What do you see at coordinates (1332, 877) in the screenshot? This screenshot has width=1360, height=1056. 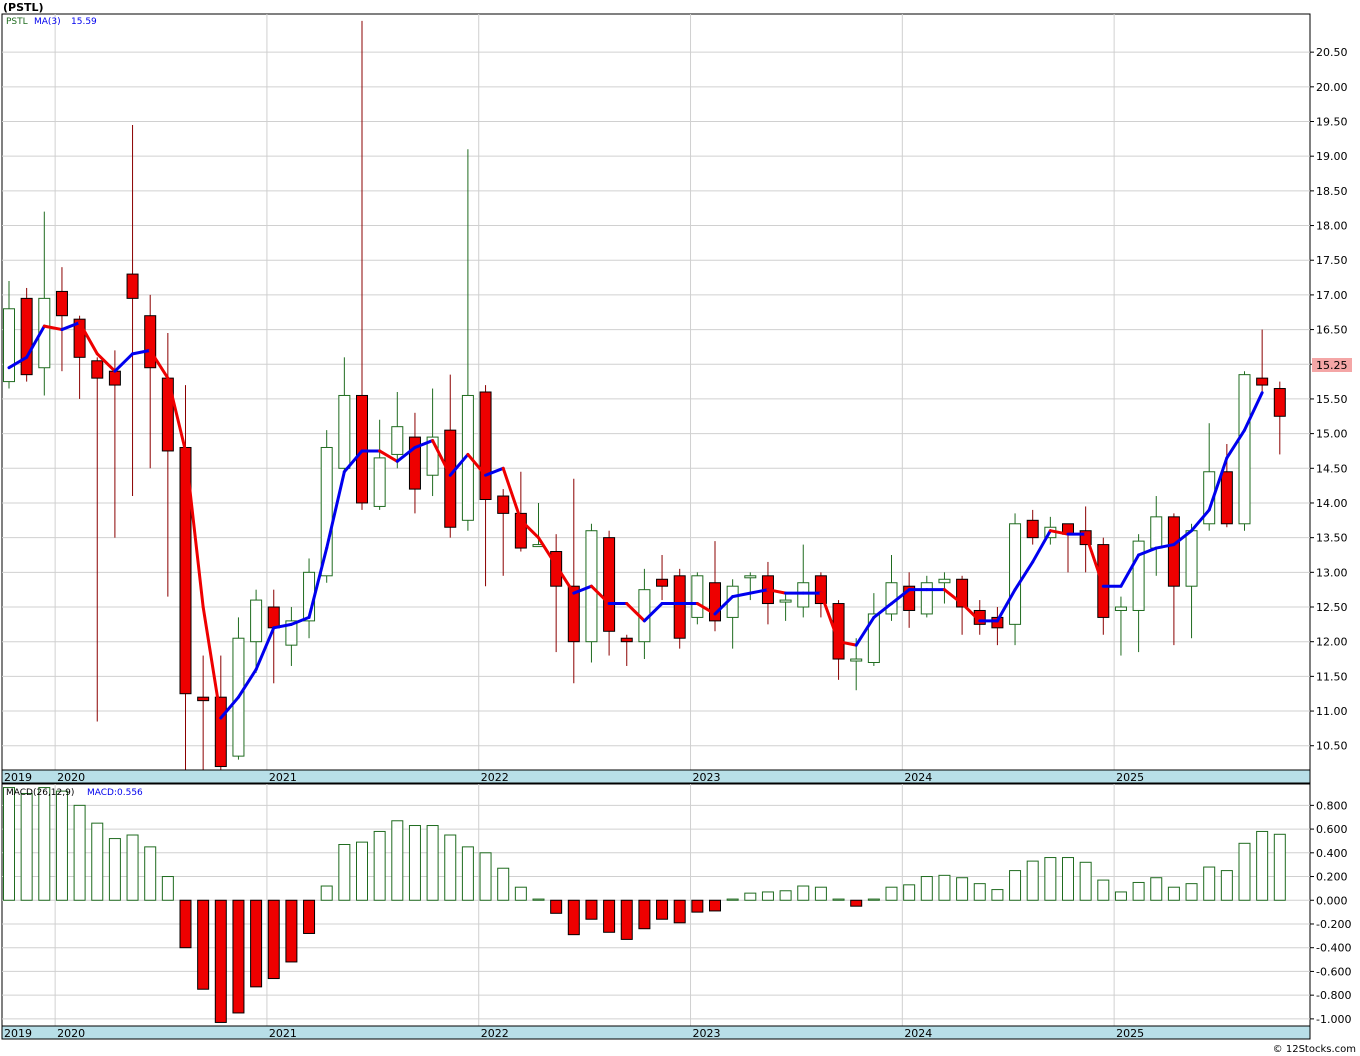 I see `macd-tick-label: 0.200` at bounding box center [1332, 877].